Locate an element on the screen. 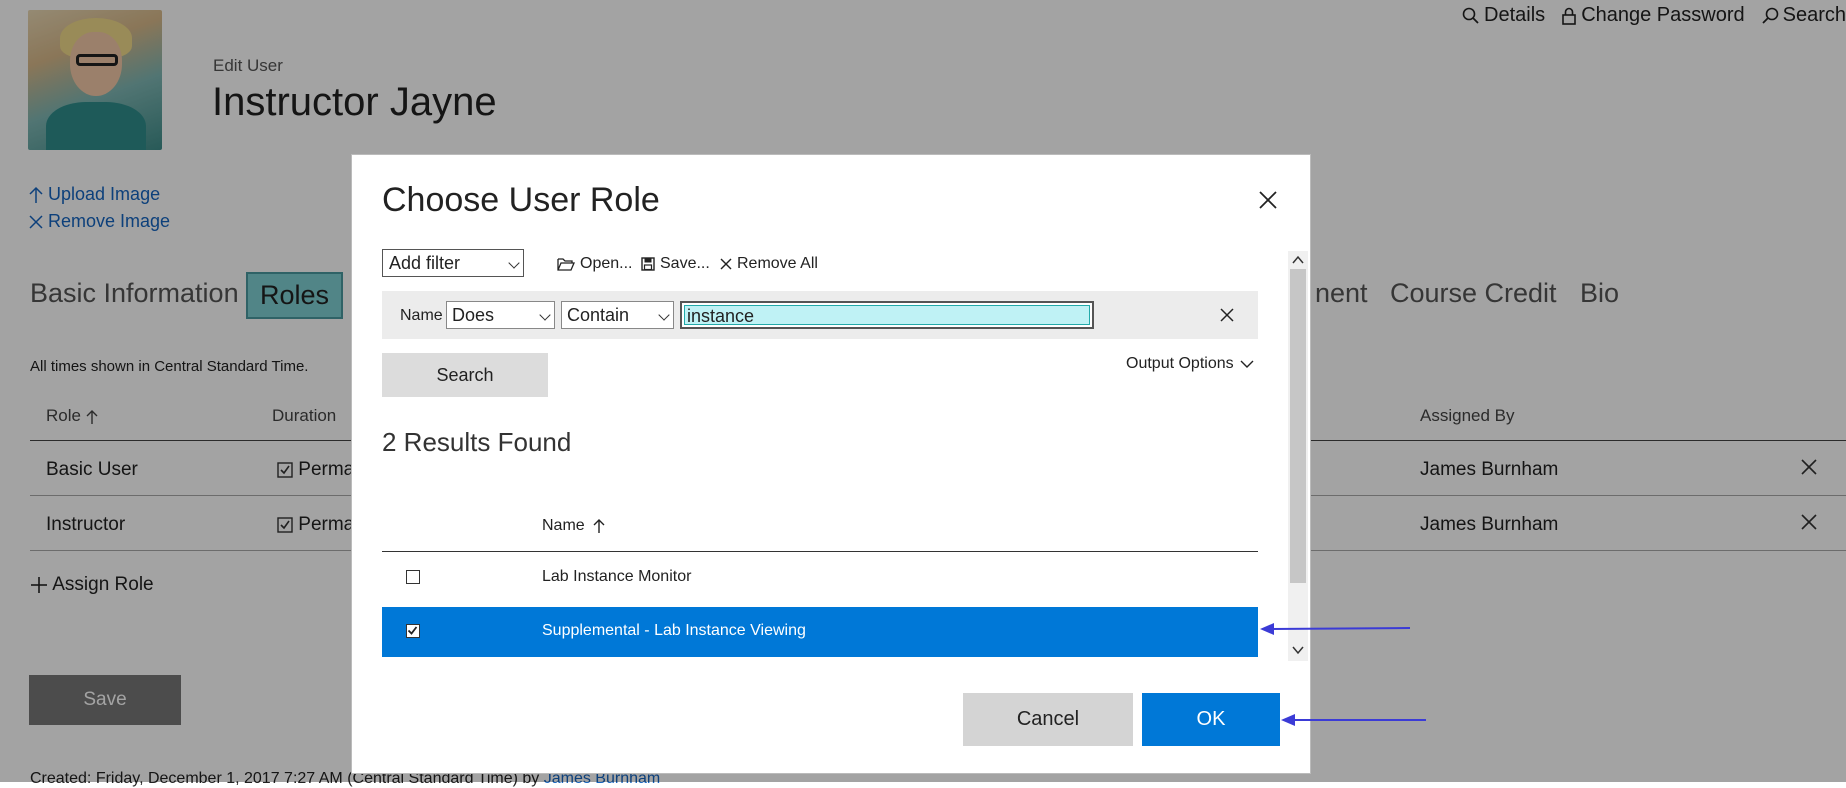  name-header-label: Name is located at coordinates (563, 525).